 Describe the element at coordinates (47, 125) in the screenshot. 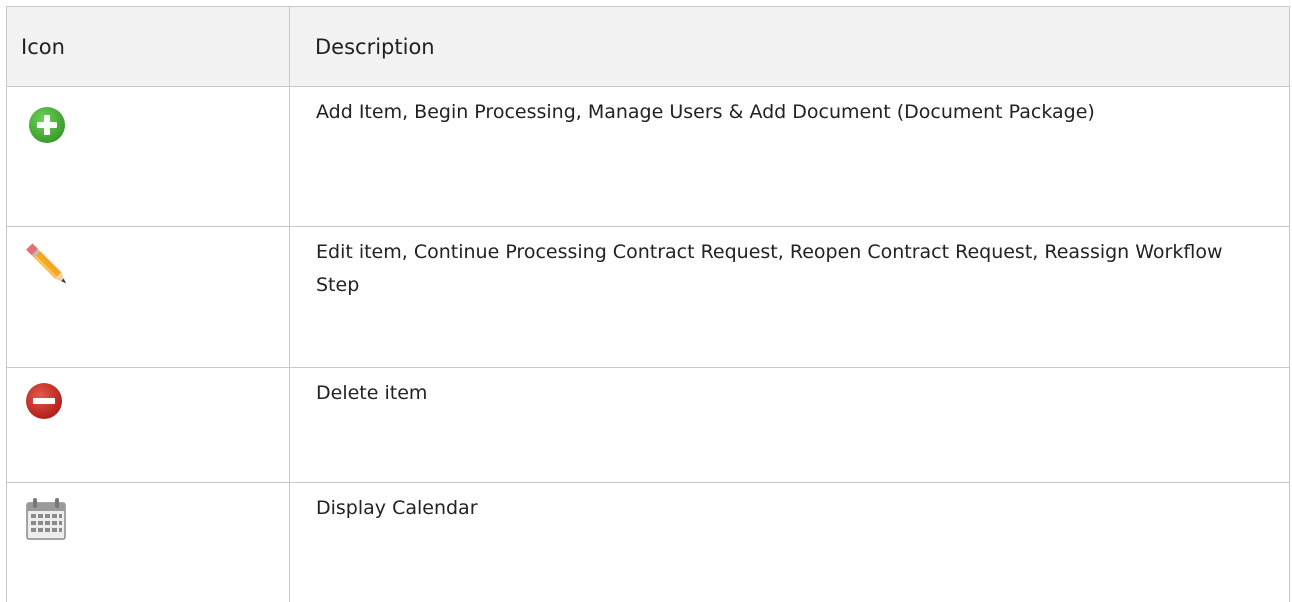

I see `plus-circle-green-icon` at that location.